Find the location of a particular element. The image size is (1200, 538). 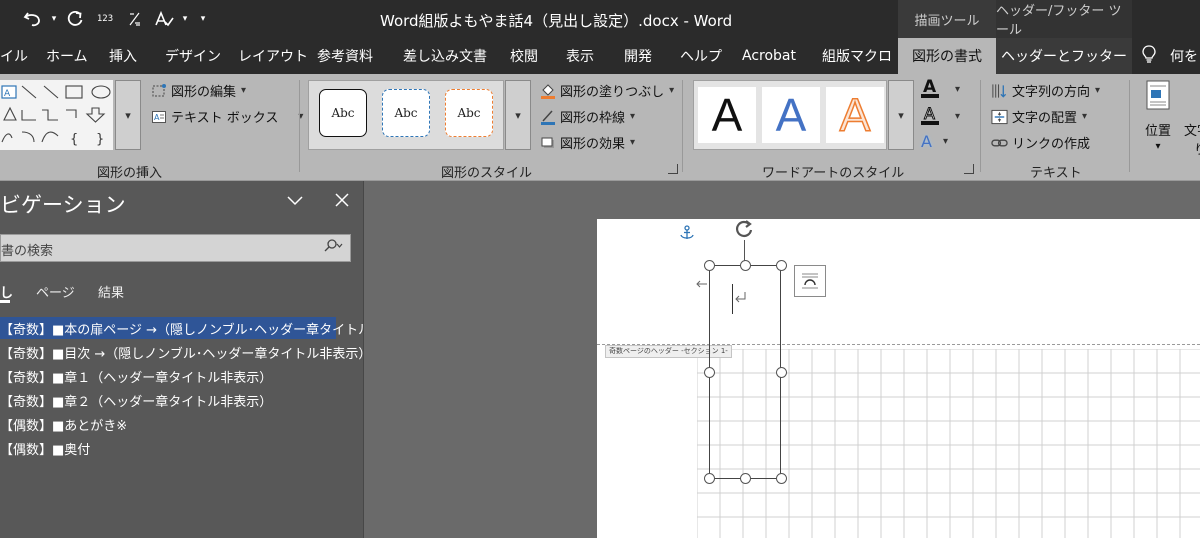

text-direction-button: 文字列の方向 ▾ is located at coordinates (1045, 90).